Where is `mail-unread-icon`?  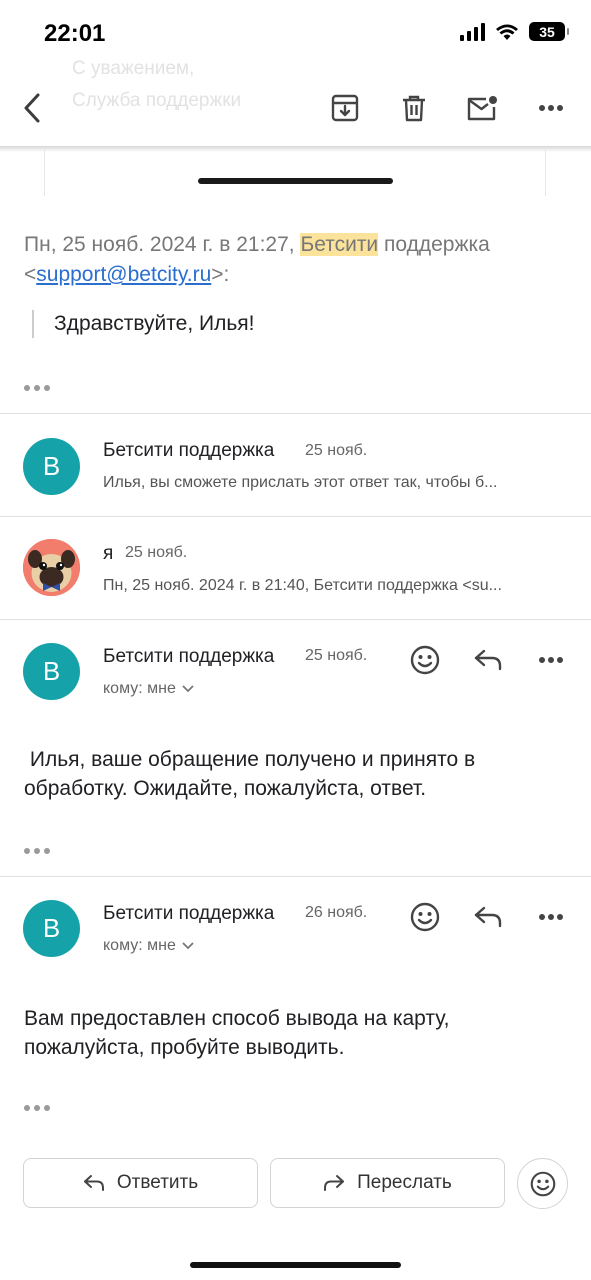 mail-unread-icon is located at coordinates (482, 108).